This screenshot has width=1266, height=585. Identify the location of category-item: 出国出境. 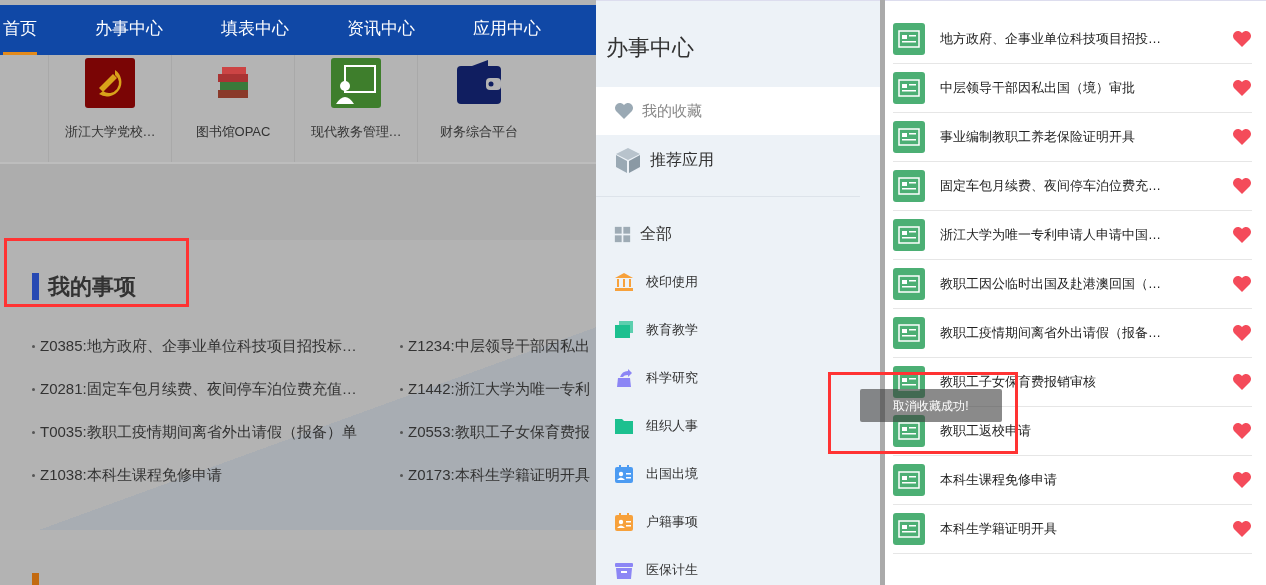
(738, 474).